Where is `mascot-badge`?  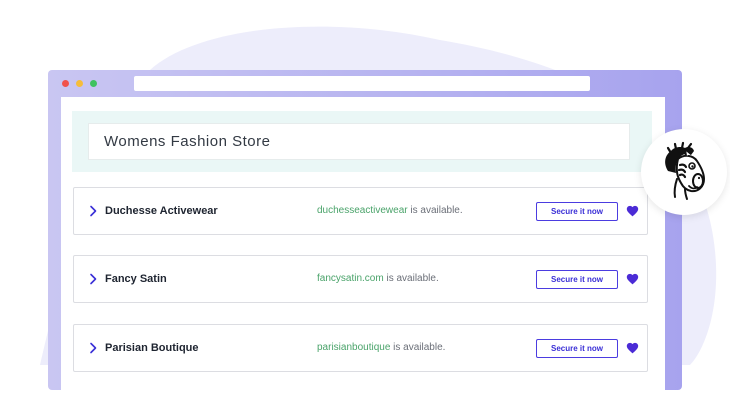 mascot-badge is located at coordinates (684, 172).